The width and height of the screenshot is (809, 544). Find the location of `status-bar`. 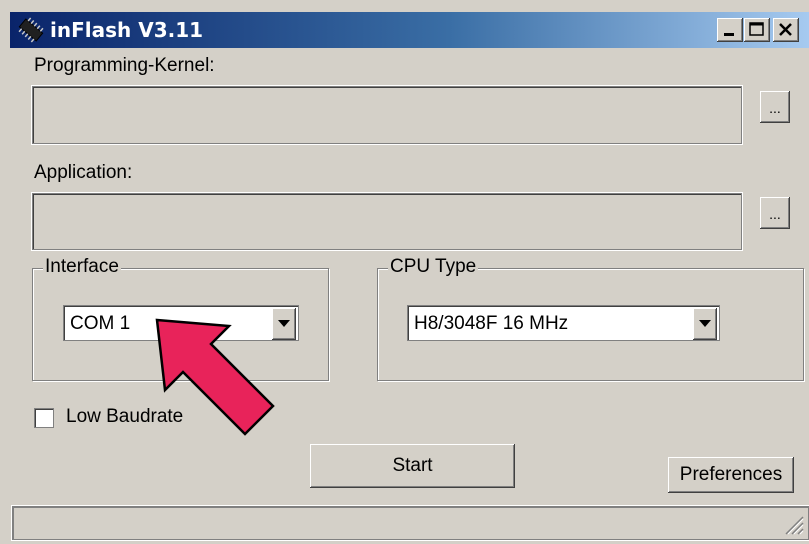

status-bar is located at coordinates (410, 523).